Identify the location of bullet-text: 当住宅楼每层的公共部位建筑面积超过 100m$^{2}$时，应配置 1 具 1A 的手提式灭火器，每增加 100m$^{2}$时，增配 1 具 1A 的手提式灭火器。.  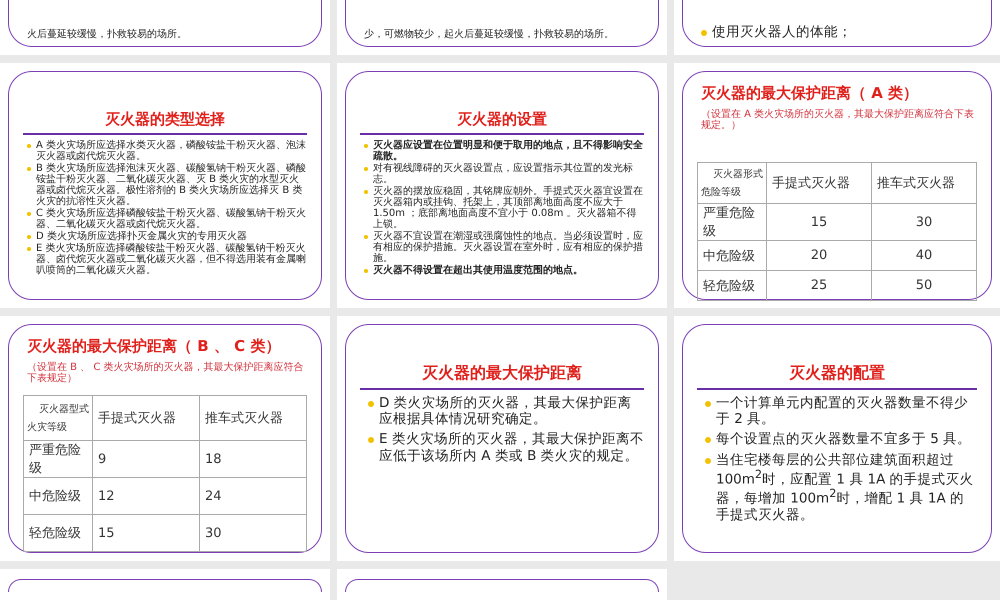
(845, 488).